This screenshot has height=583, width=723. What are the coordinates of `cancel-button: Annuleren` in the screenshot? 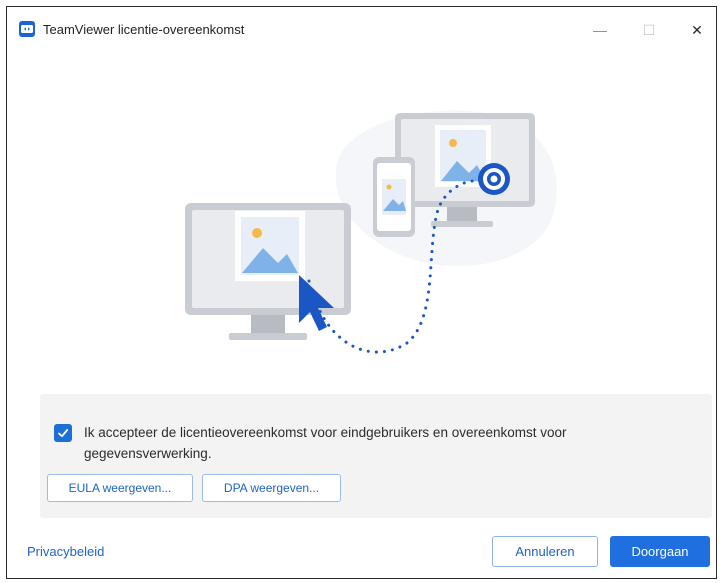 It's located at (545, 551).